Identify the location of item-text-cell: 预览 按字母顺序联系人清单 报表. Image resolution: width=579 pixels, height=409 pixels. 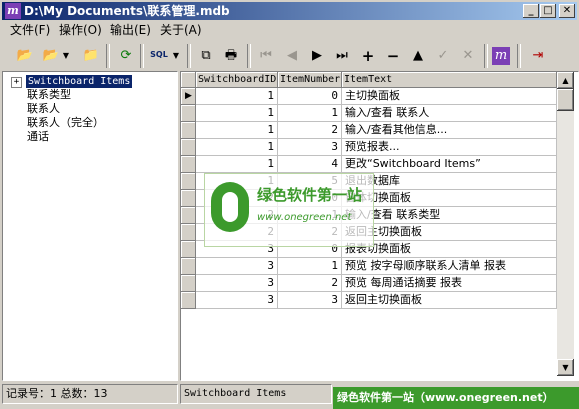
(449, 266).